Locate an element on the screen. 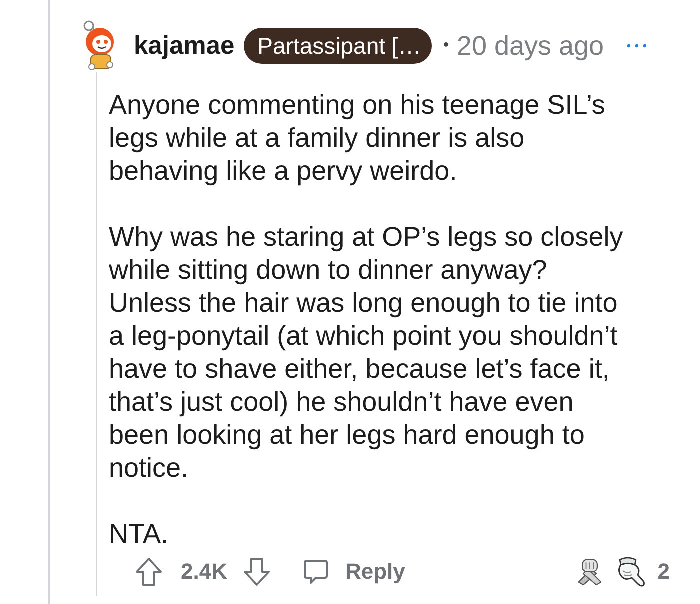  award-count: 2 is located at coordinates (664, 572).